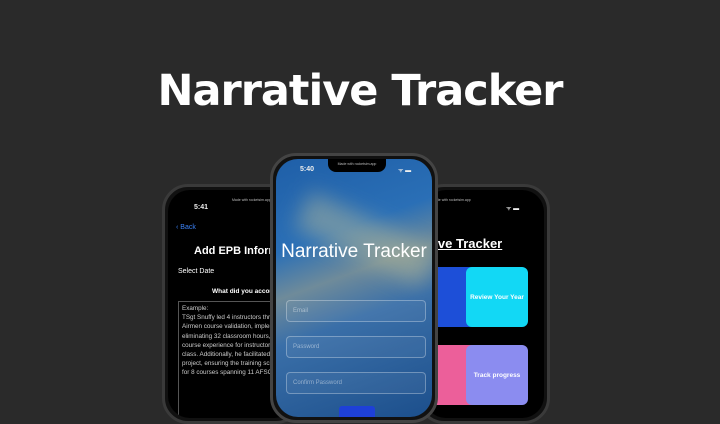 This screenshot has height=424, width=720. What do you see at coordinates (497, 297) in the screenshot?
I see `tile-review-your-year: Review Your Year` at bounding box center [497, 297].